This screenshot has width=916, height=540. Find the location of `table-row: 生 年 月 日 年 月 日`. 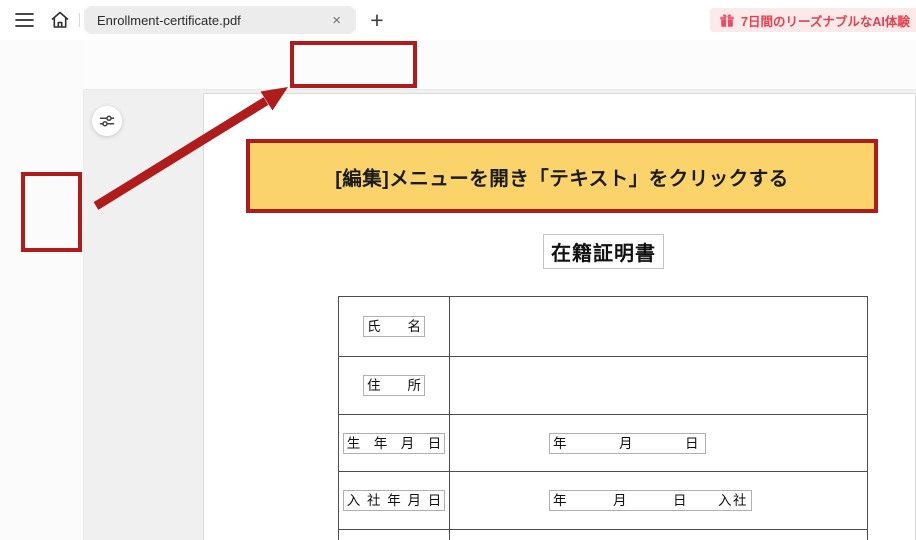

table-row: 生 年 月 日 年 月 日 is located at coordinates (603, 443).